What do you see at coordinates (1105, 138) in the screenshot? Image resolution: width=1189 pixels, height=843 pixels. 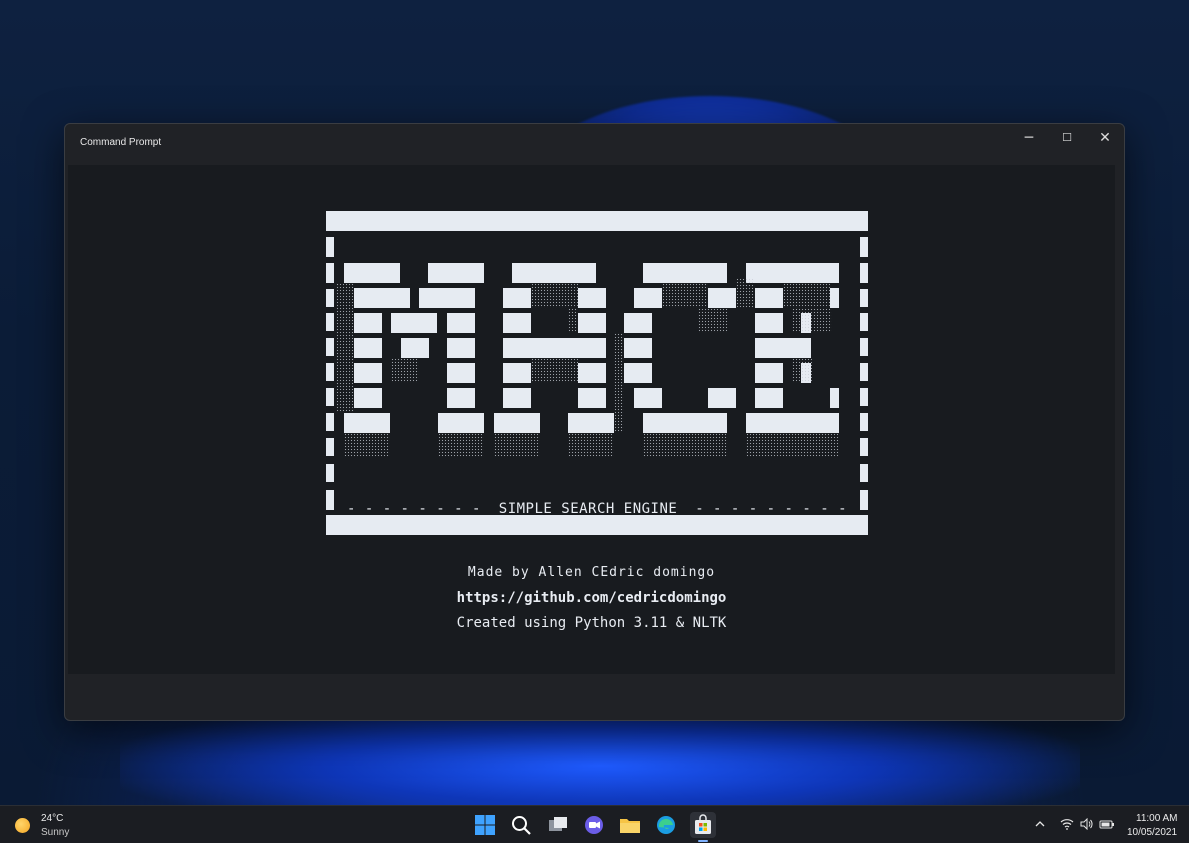 I see `close-button: ✕` at bounding box center [1105, 138].